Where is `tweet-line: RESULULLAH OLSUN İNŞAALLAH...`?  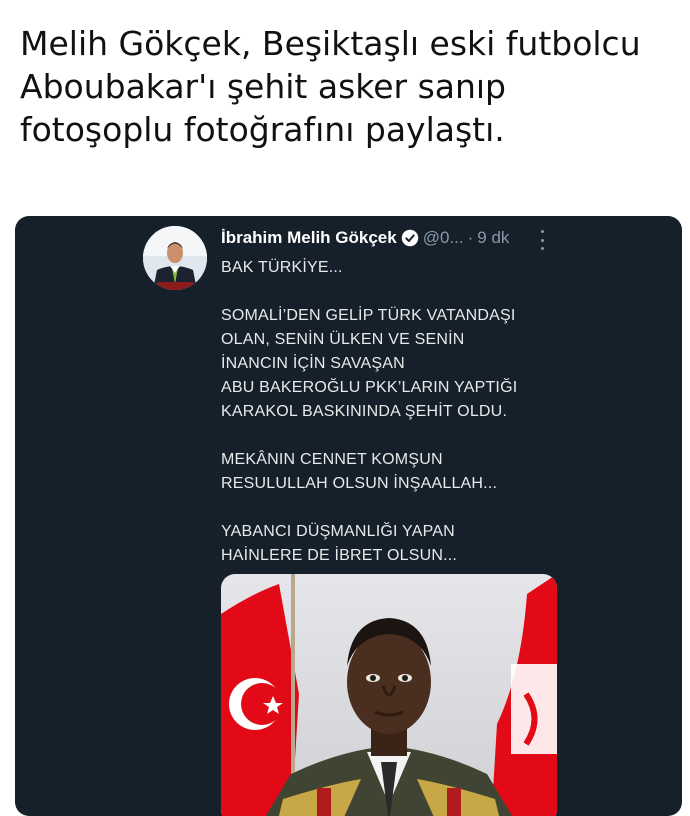 tweet-line: RESULULLAH OLSUN İNŞAALLAH... is located at coordinates (359, 483).